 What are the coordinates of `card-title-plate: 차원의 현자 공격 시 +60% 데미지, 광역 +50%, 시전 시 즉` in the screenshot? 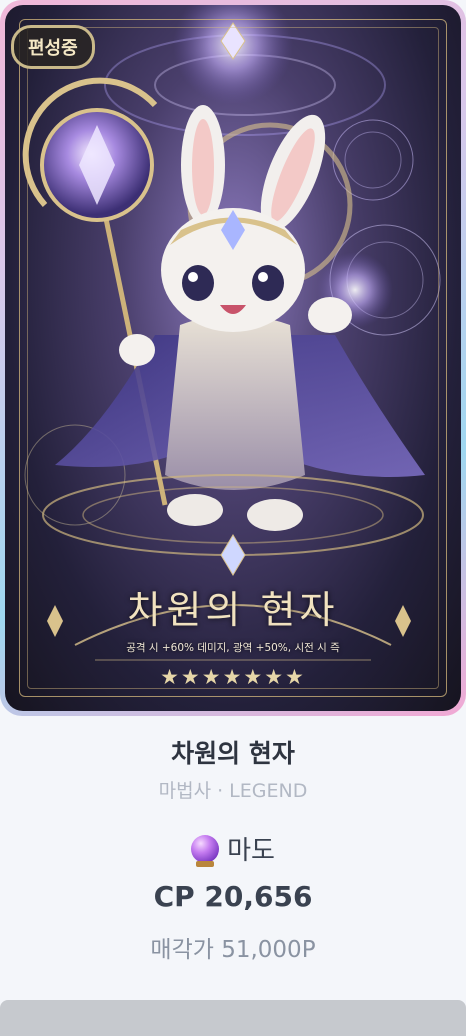 It's located at (233, 620).